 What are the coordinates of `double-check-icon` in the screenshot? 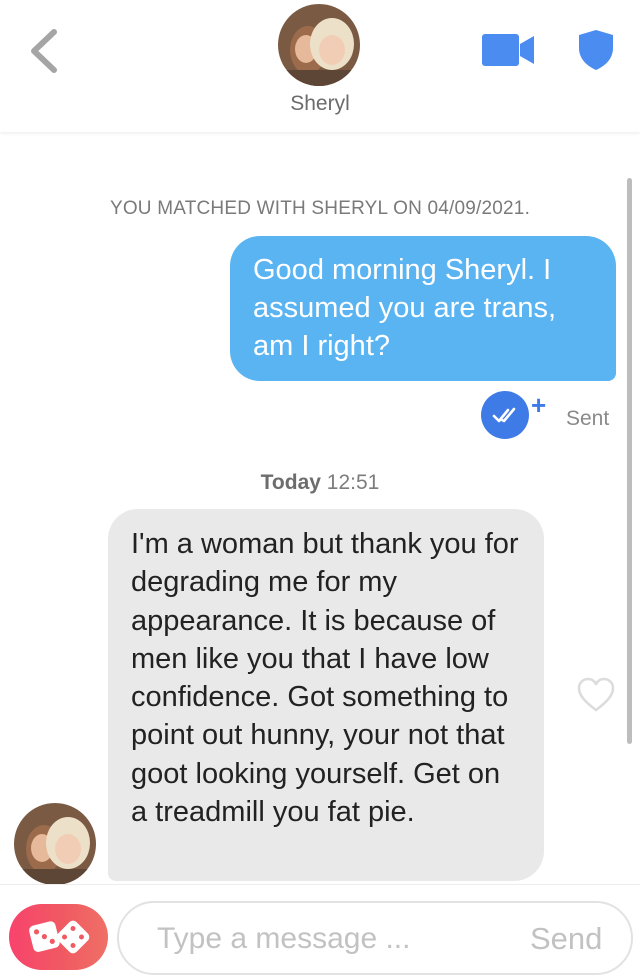 It's located at (504, 415).